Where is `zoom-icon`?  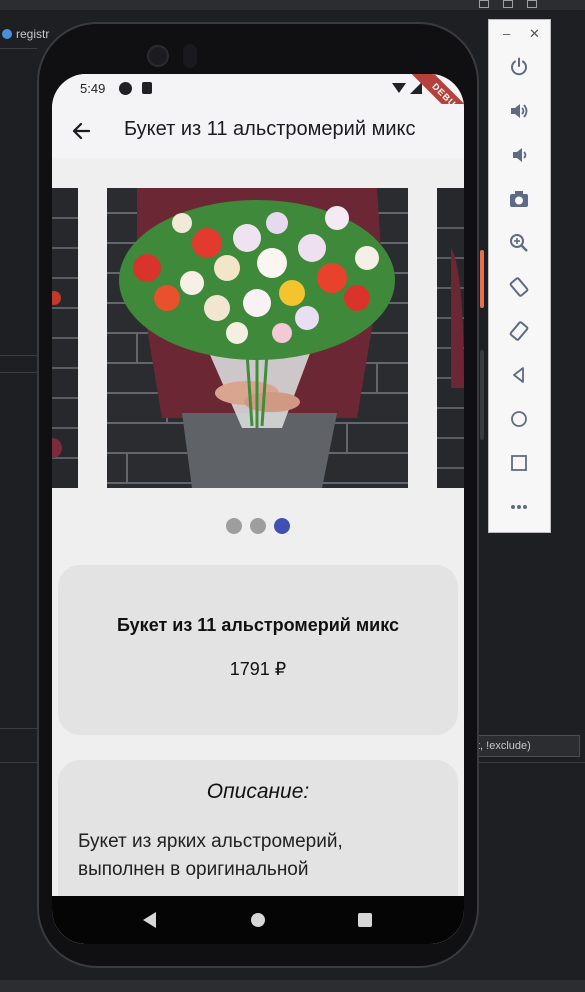 zoom-icon is located at coordinates (519, 243).